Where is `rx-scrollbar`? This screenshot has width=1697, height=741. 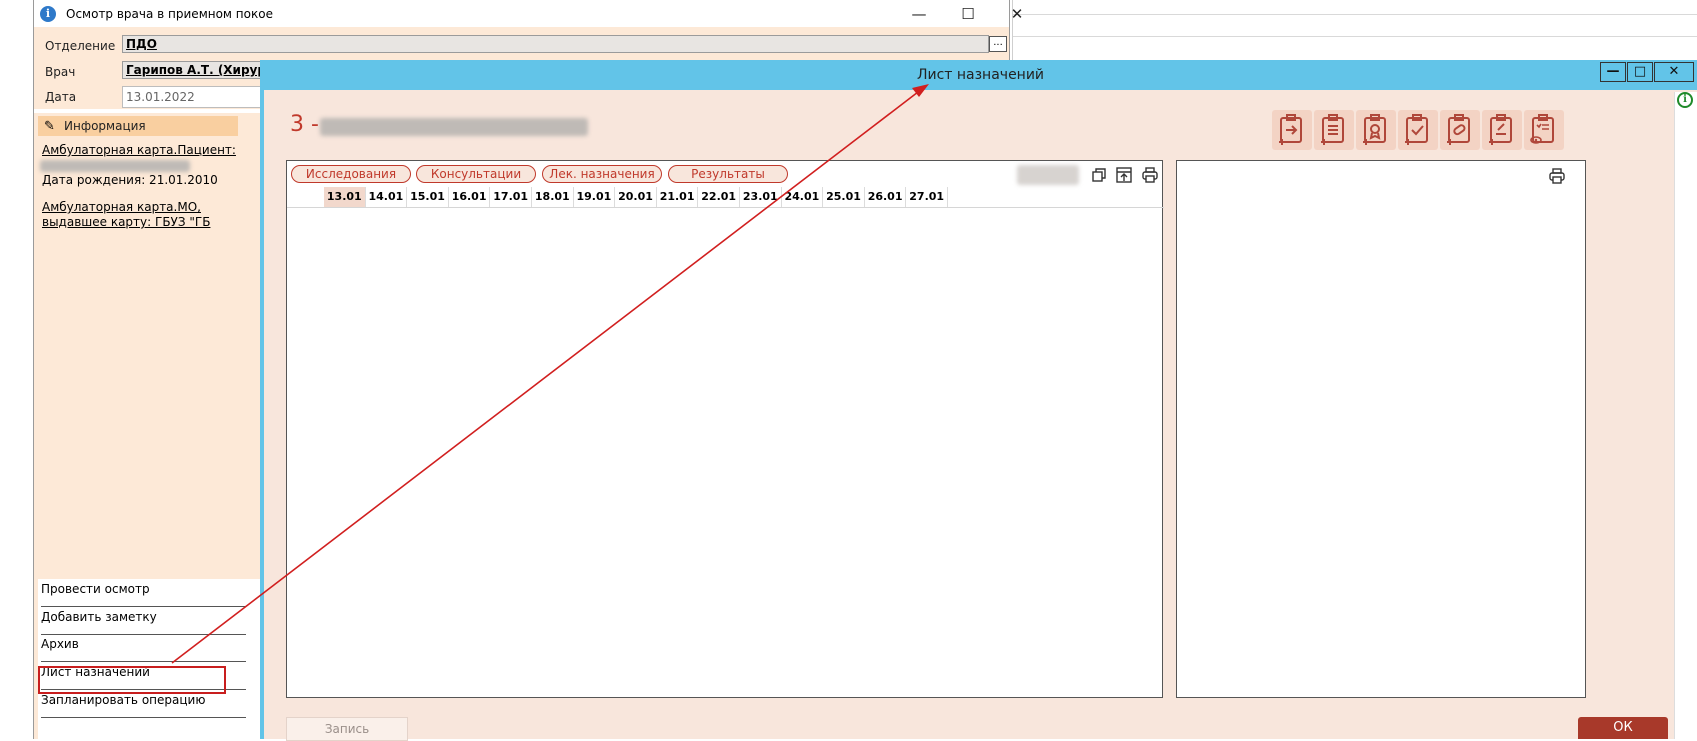 rx-scrollbar is located at coordinates (1685, 415).